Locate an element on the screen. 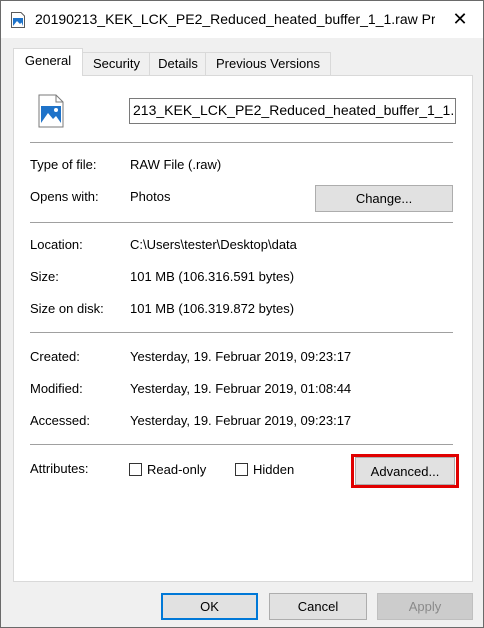 The width and height of the screenshot is (484, 628). location-value: C:\Users\tester\Desktop\data is located at coordinates (213, 244).